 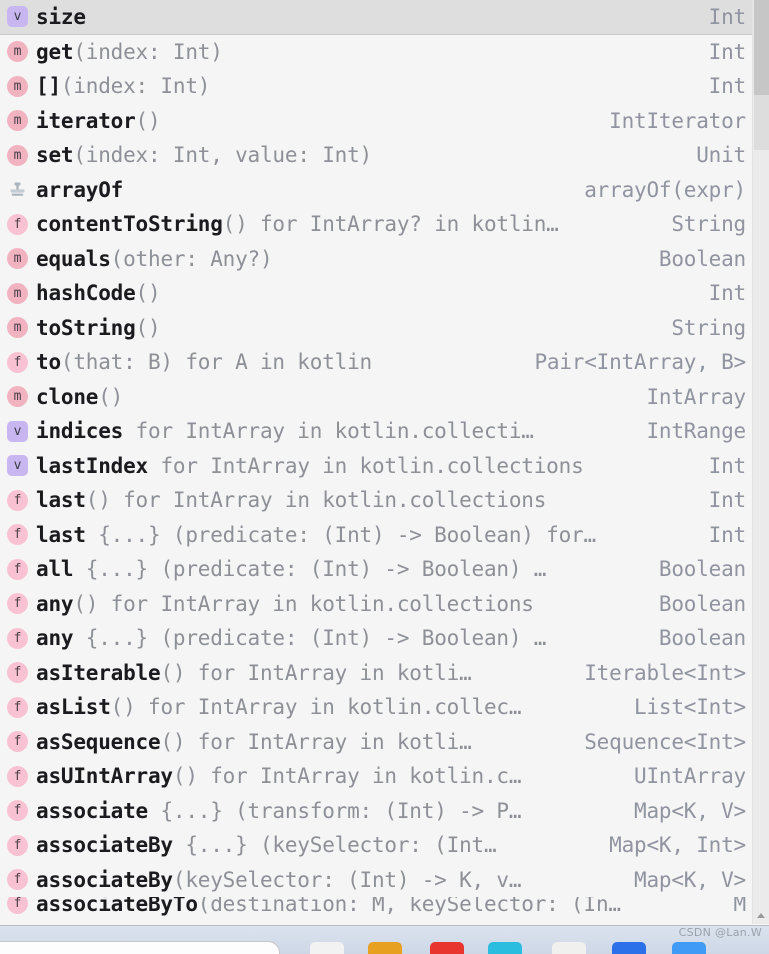 I want to click on completion-item-type: Unit, so click(x=721, y=155).